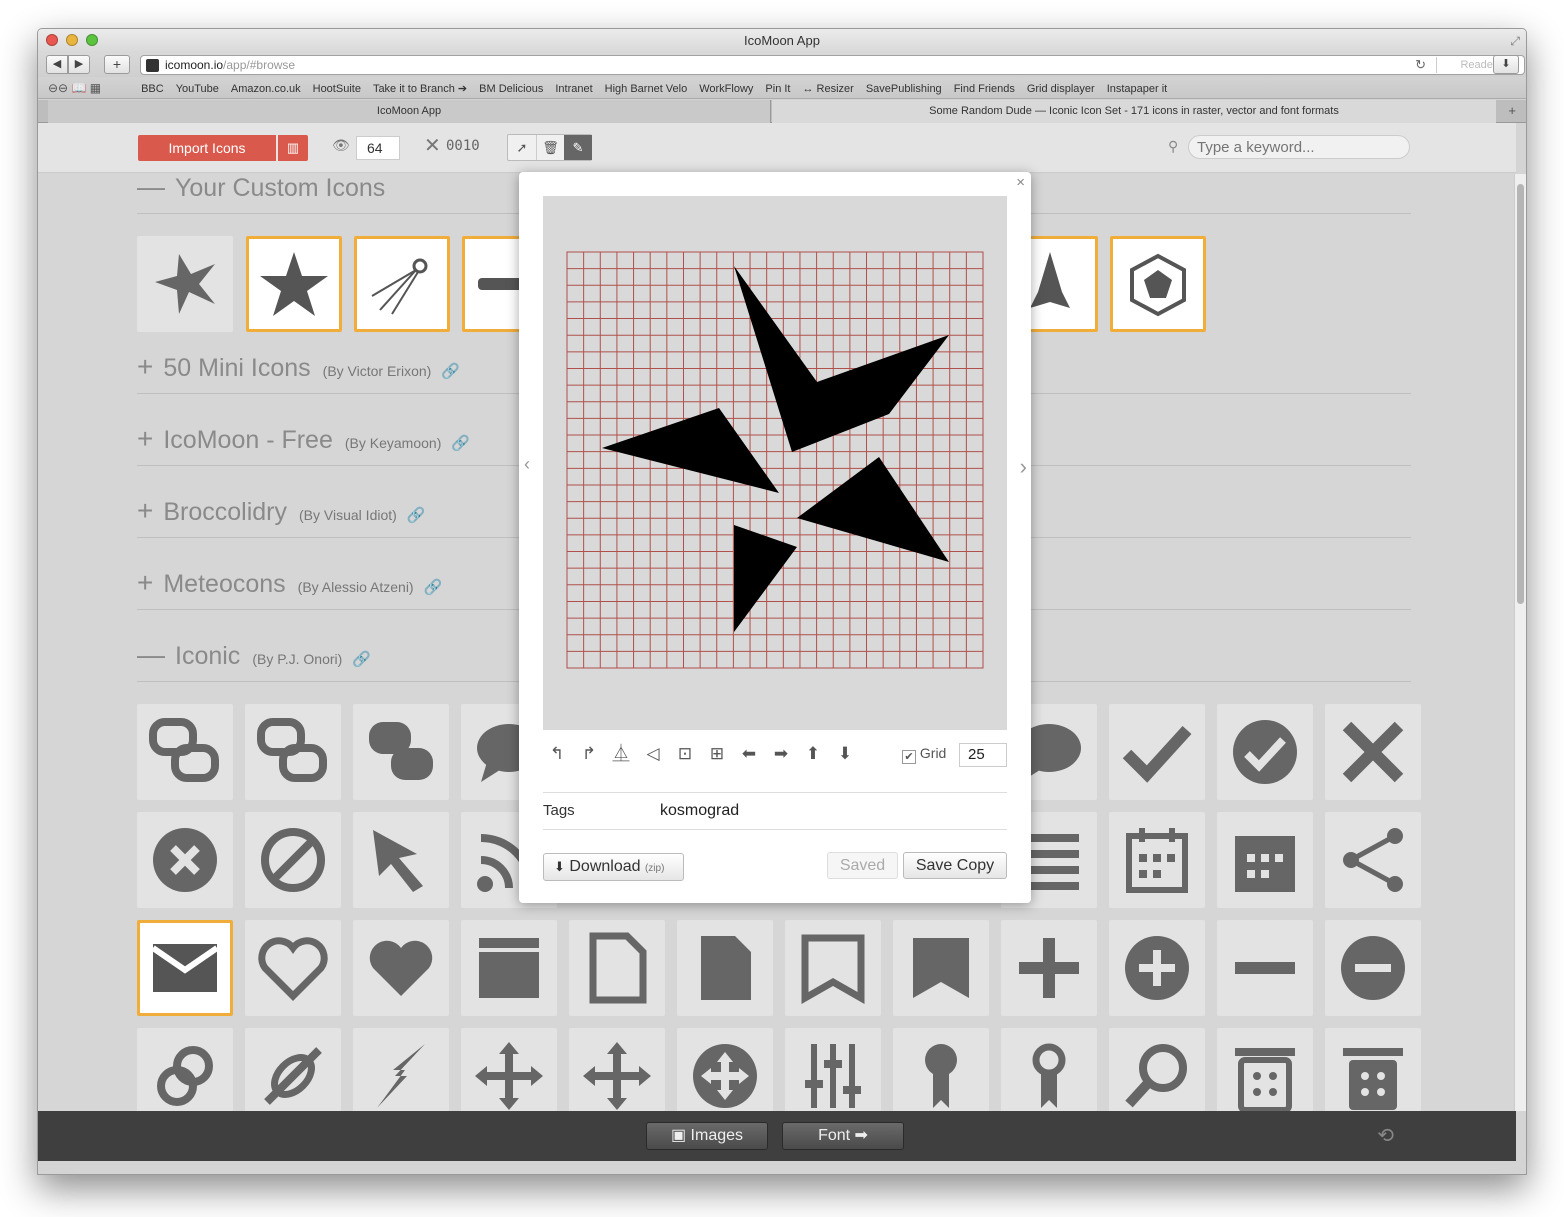  What do you see at coordinates (845, 754) in the screenshot?
I see `move-down-icon: ⬇` at bounding box center [845, 754].